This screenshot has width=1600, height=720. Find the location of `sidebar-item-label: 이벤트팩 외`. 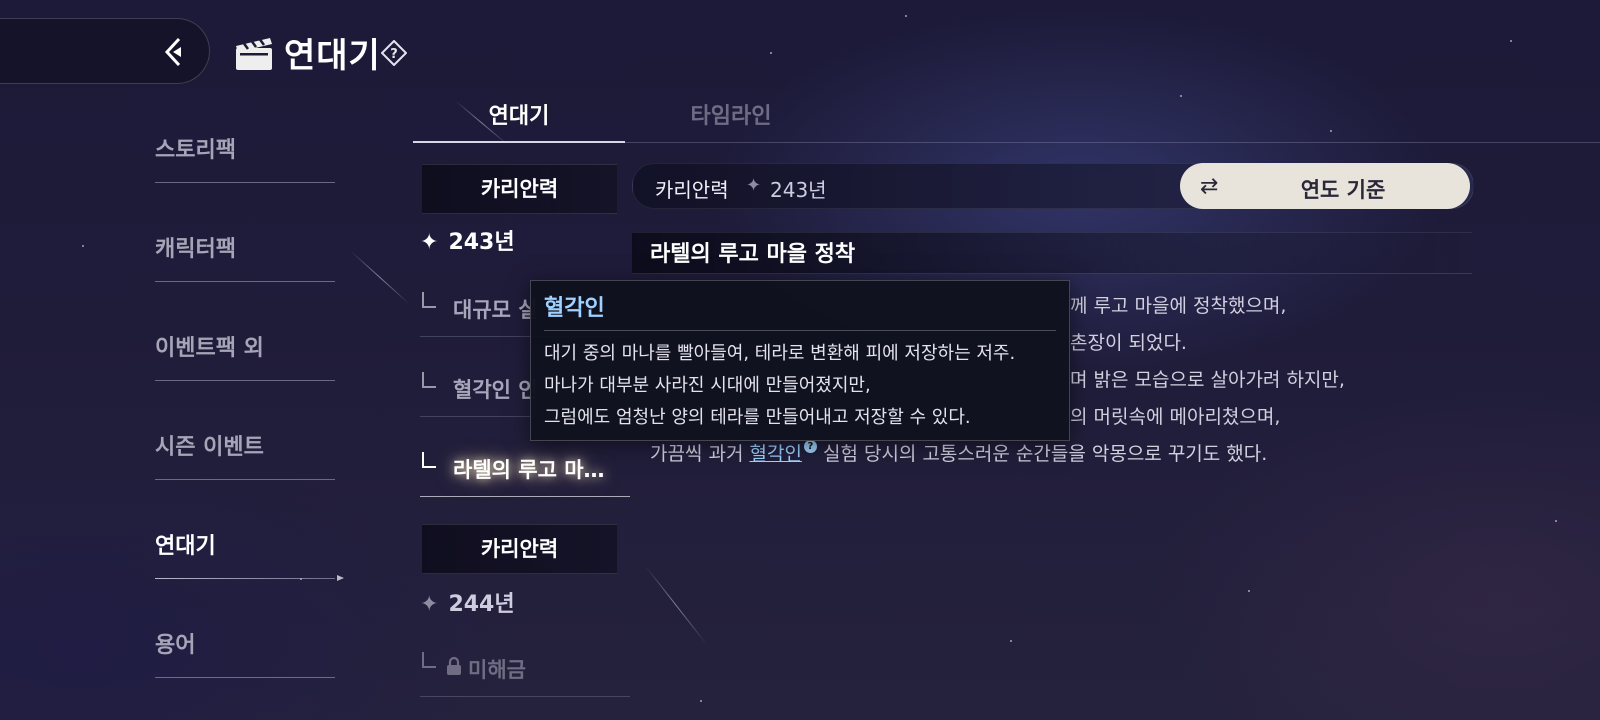

sidebar-item-label: 이벤트팩 외 is located at coordinates (209, 348).